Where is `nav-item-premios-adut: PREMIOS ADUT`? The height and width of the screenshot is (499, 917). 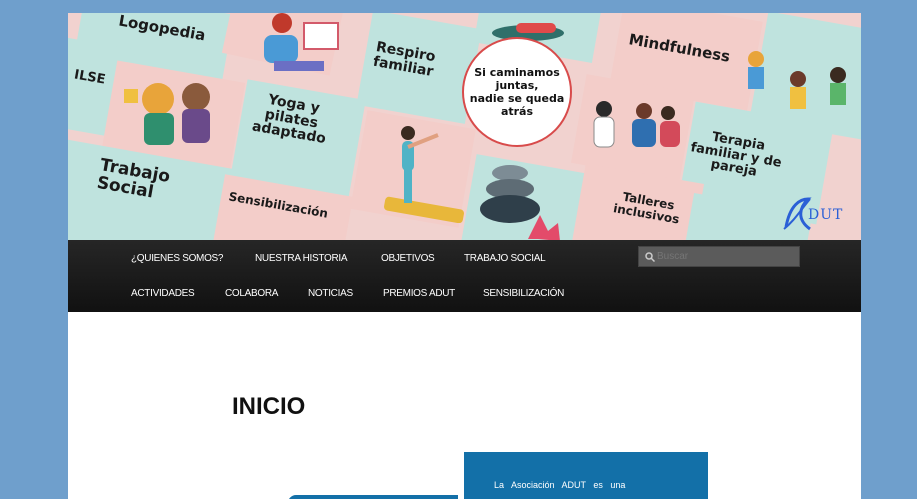
nav-item-premios-adut: PREMIOS ADUT is located at coordinates (419, 293).